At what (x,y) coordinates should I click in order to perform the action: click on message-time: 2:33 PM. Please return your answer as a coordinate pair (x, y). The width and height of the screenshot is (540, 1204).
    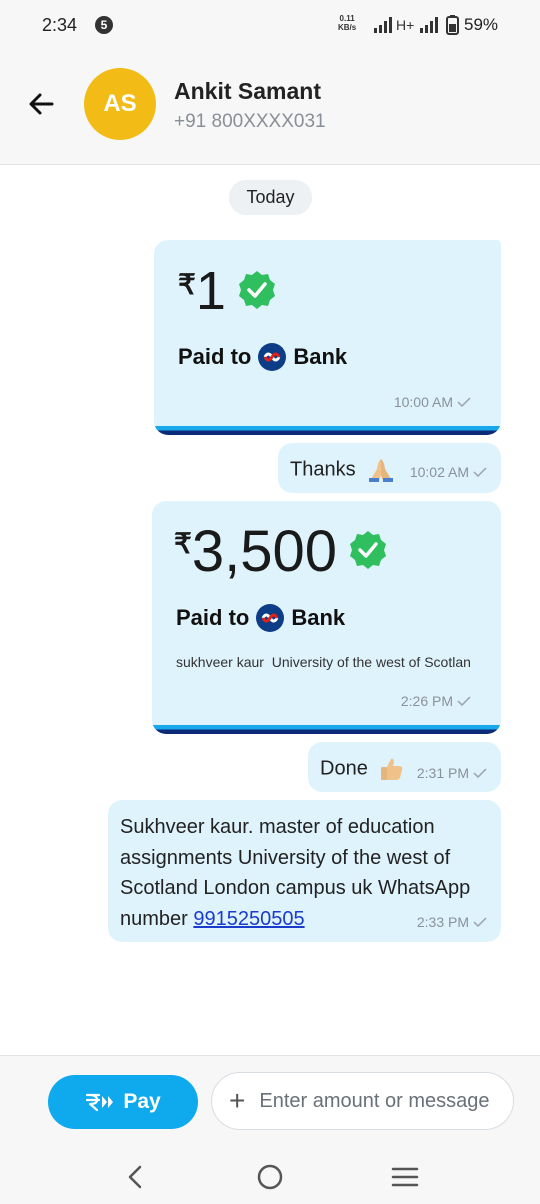
    Looking at the image, I should click on (452, 922).